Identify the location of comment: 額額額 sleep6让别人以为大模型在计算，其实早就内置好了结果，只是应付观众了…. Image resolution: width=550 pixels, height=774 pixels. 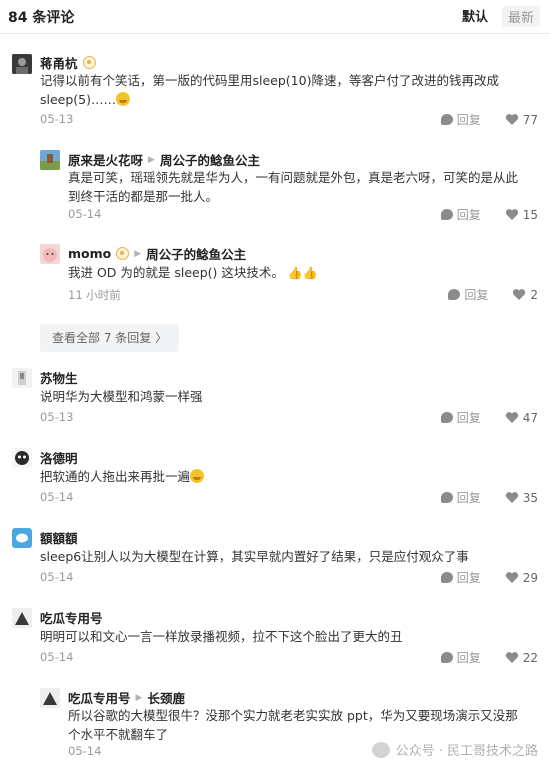
(275, 556).